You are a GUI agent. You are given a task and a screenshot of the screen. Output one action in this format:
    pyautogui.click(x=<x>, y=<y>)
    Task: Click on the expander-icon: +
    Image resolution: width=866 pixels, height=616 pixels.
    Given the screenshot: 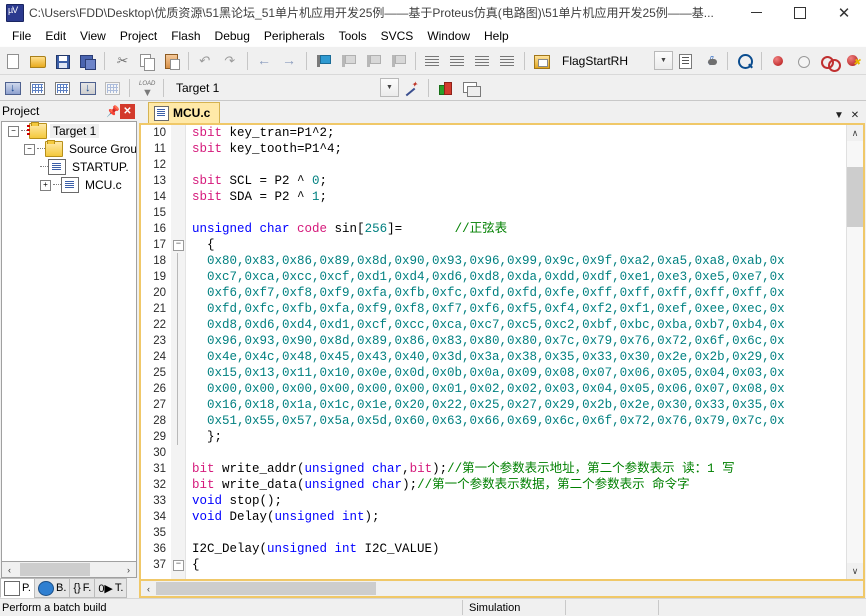 What is the action you would take?
    pyautogui.click(x=45, y=185)
    